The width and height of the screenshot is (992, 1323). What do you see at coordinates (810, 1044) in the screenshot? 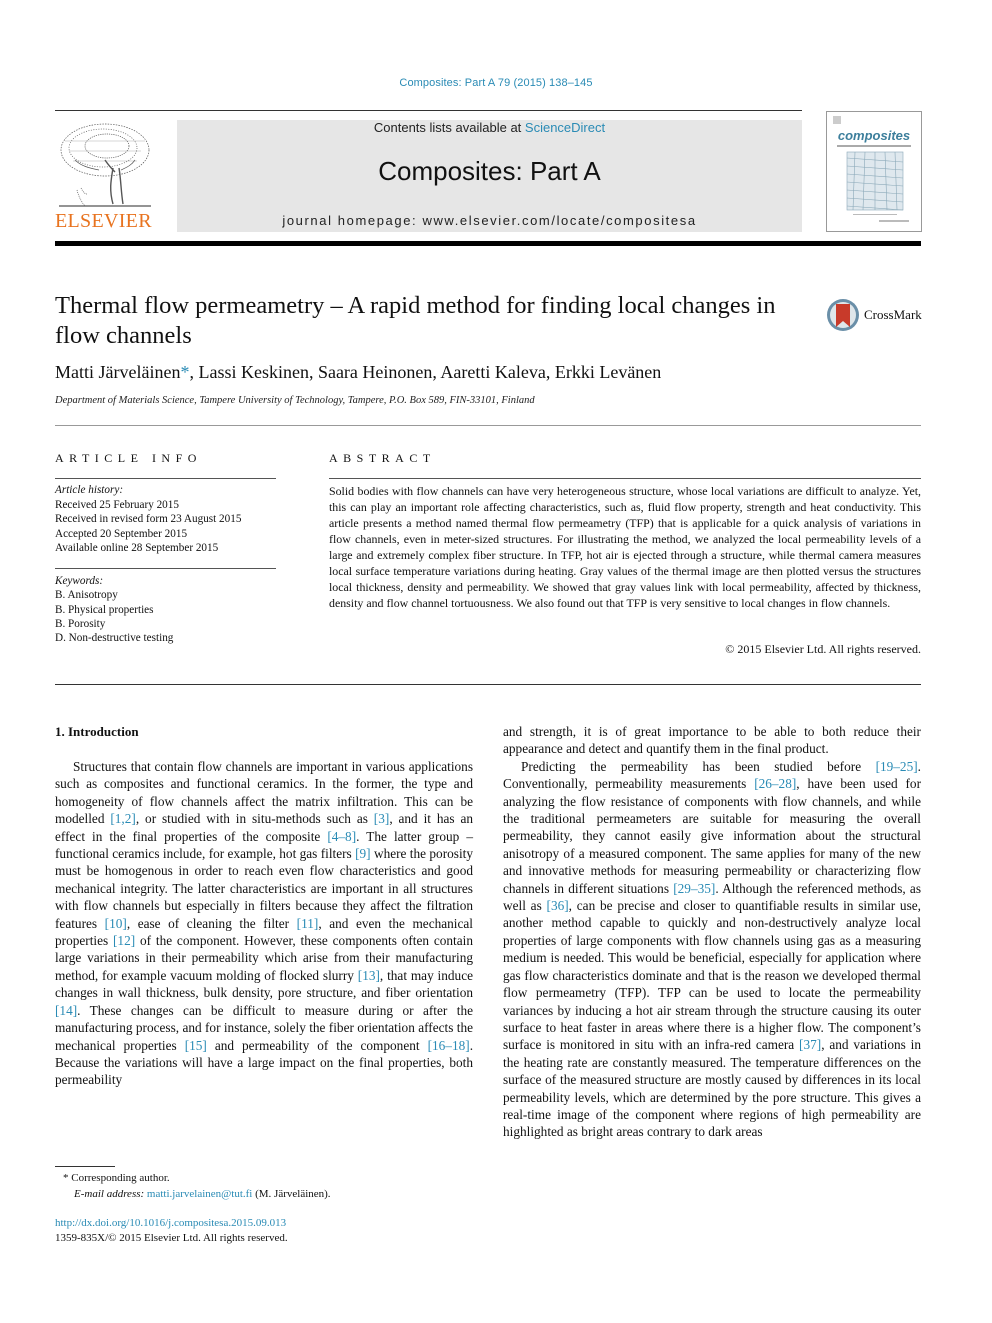
I see `citation-reference-link: [37]` at bounding box center [810, 1044].